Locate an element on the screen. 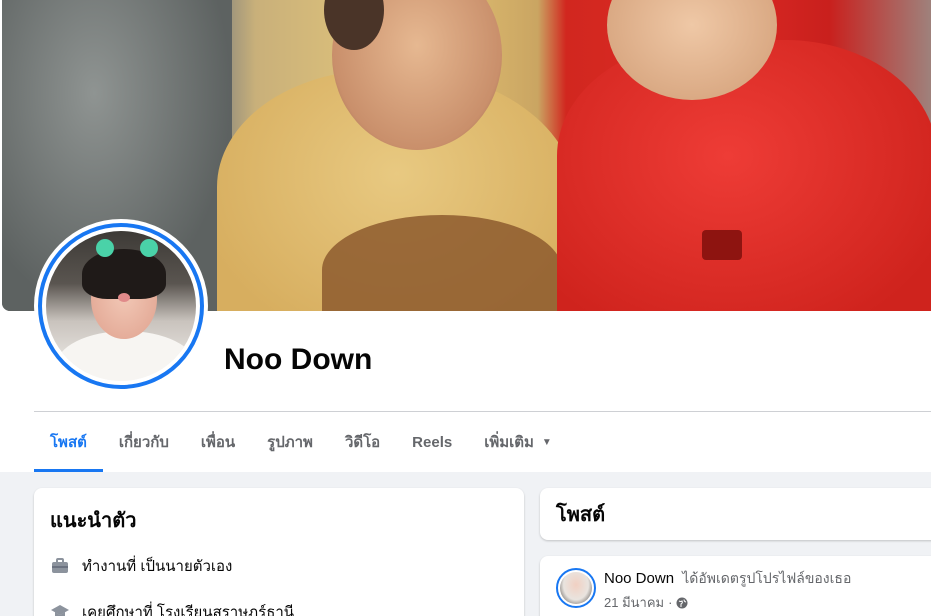 This screenshot has height=616, width=931. post-author-name: Noo Down is located at coordinates (639, 578).